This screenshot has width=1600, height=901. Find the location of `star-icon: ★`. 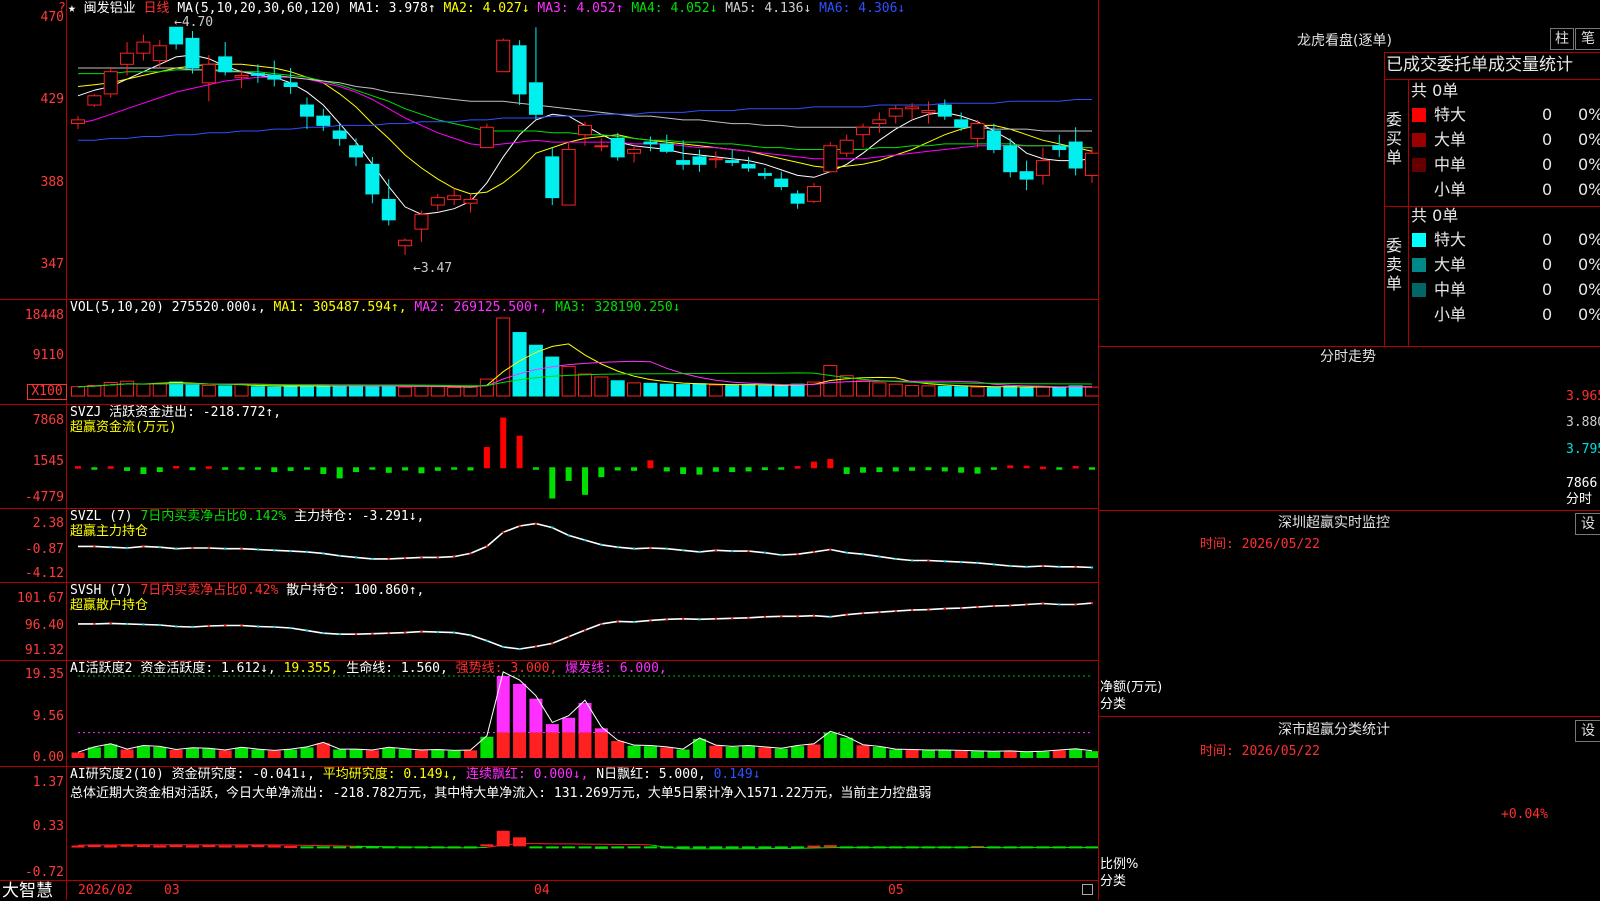

star-icon: ★ is located at coordinates (72, 8).